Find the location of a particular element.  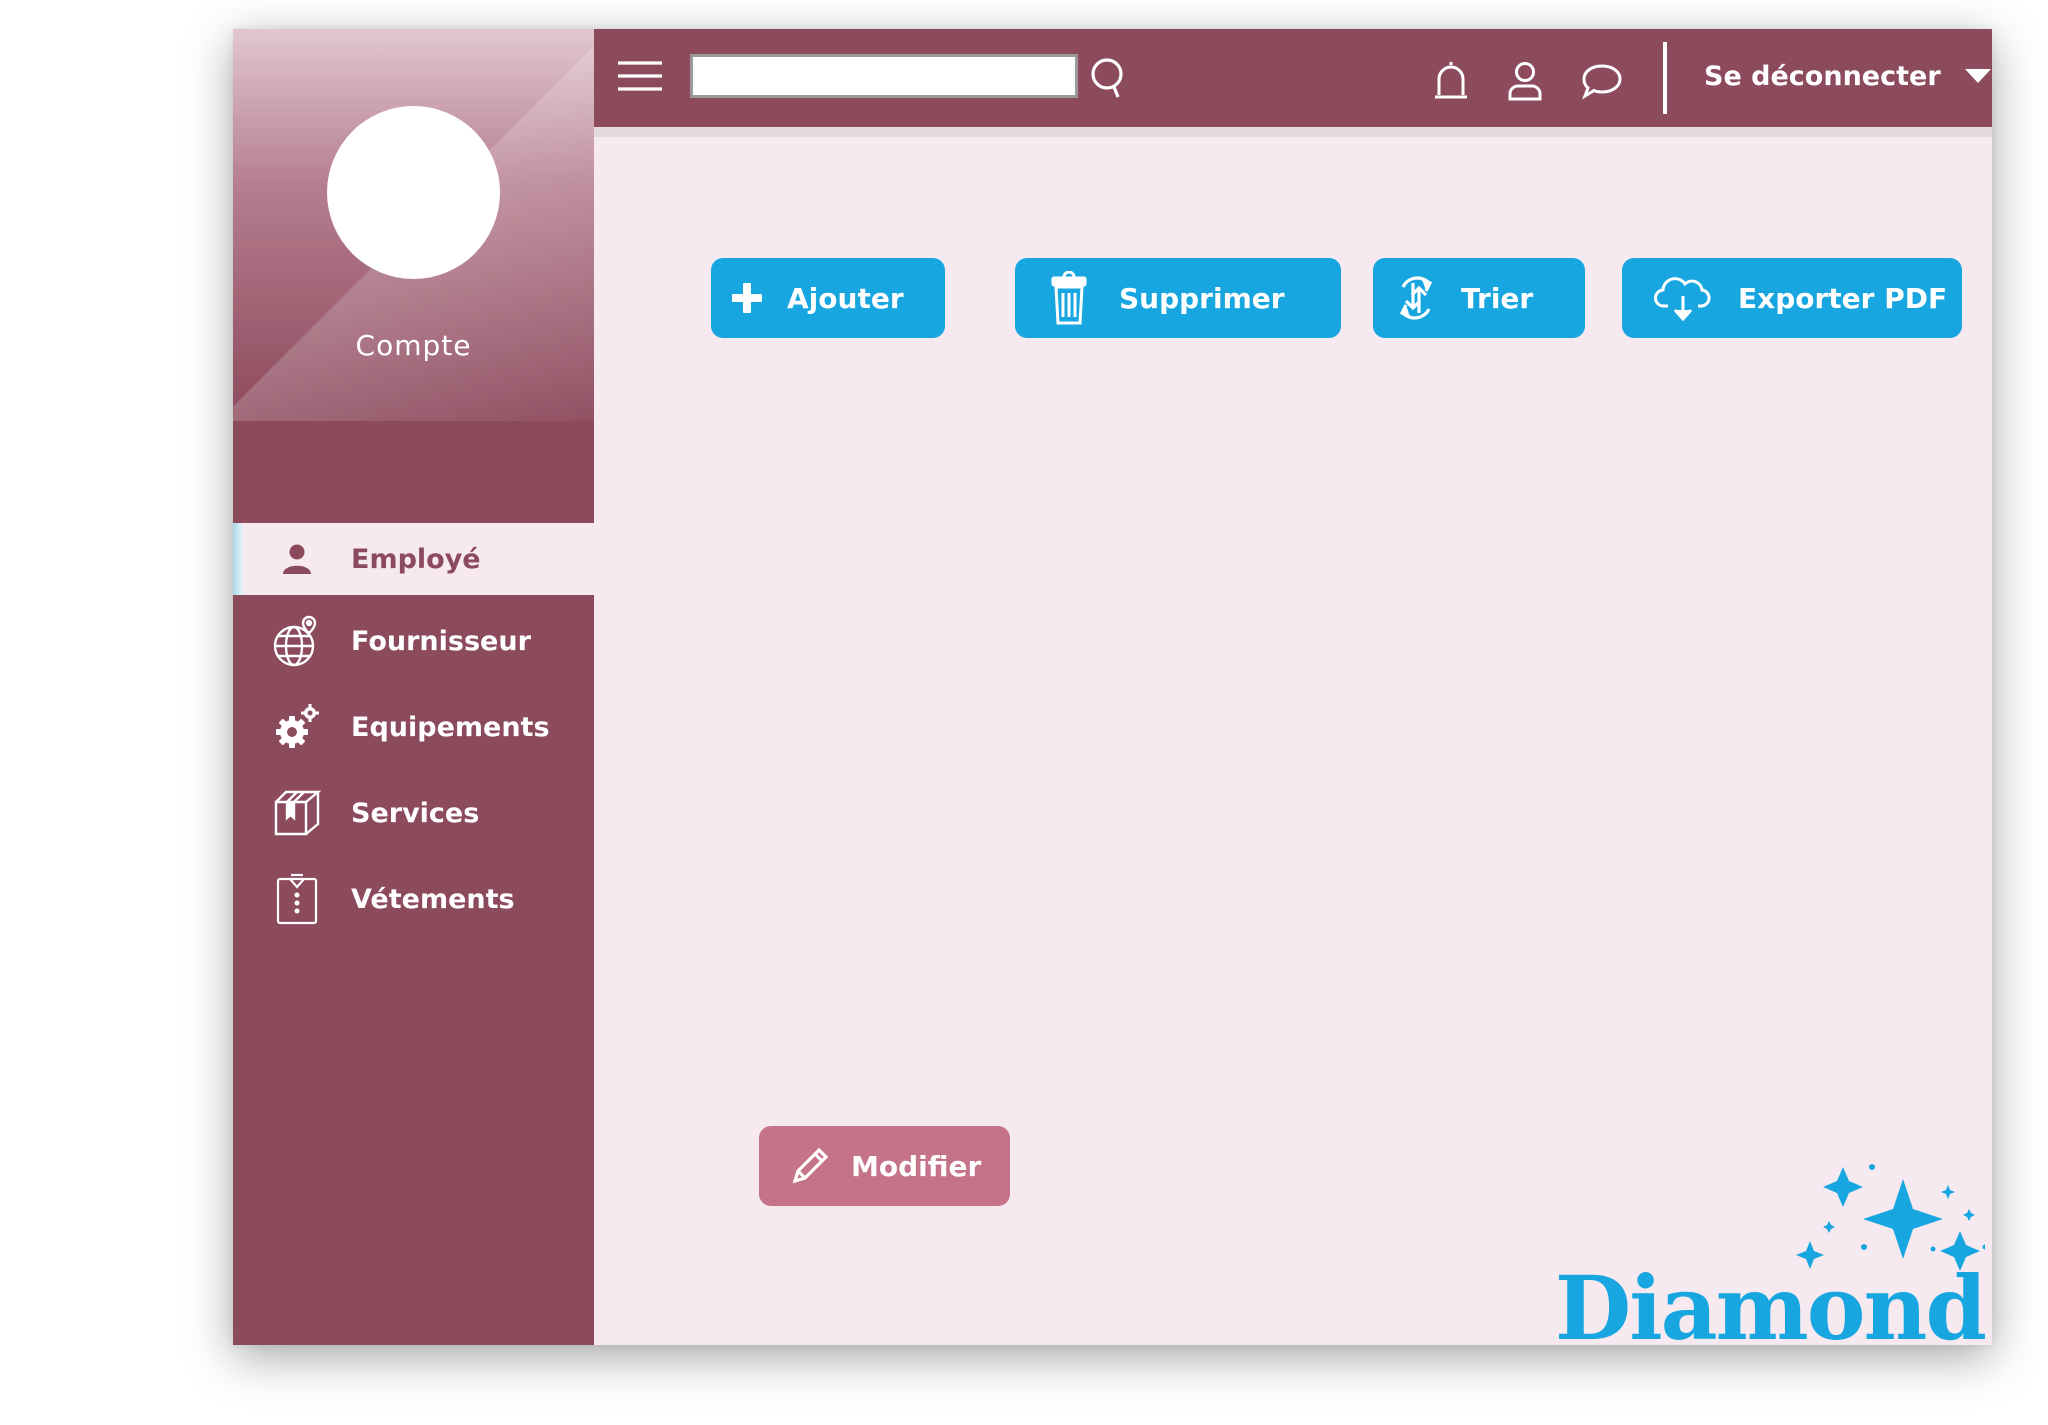

pencil-icon is located at coordinates (810, 1166).